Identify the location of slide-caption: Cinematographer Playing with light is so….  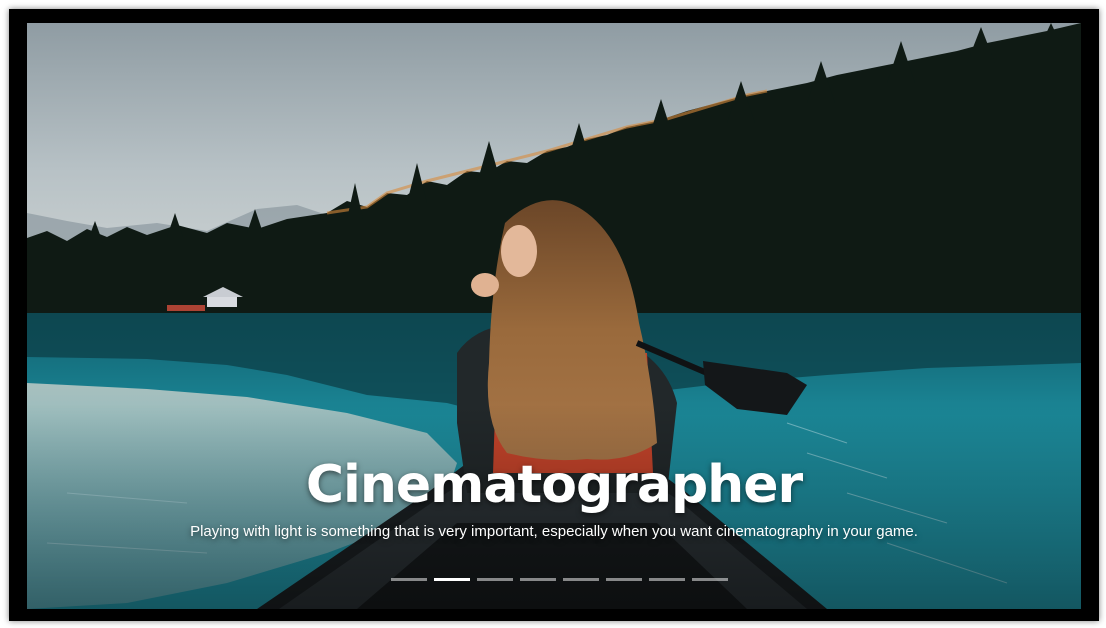
(554, 497).